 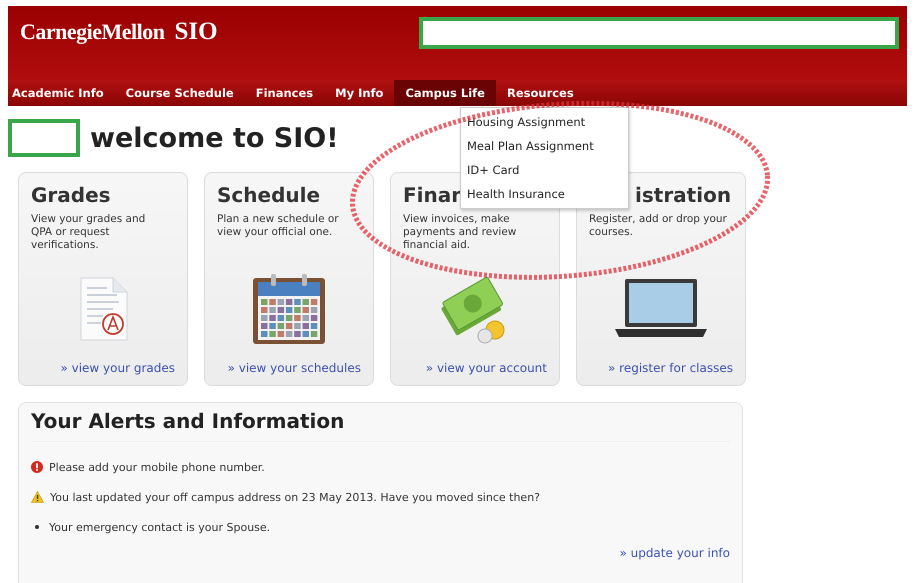 I want to click on alert-text: Your emergency contact is your Spouse., so click(x=159, y=527).